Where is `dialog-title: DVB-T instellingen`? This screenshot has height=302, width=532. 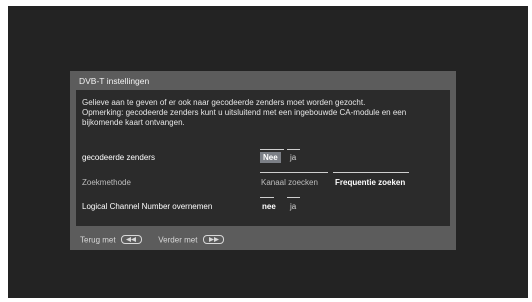
dialog-title: DVB-T instellingen is located at coordinates (114, 81).